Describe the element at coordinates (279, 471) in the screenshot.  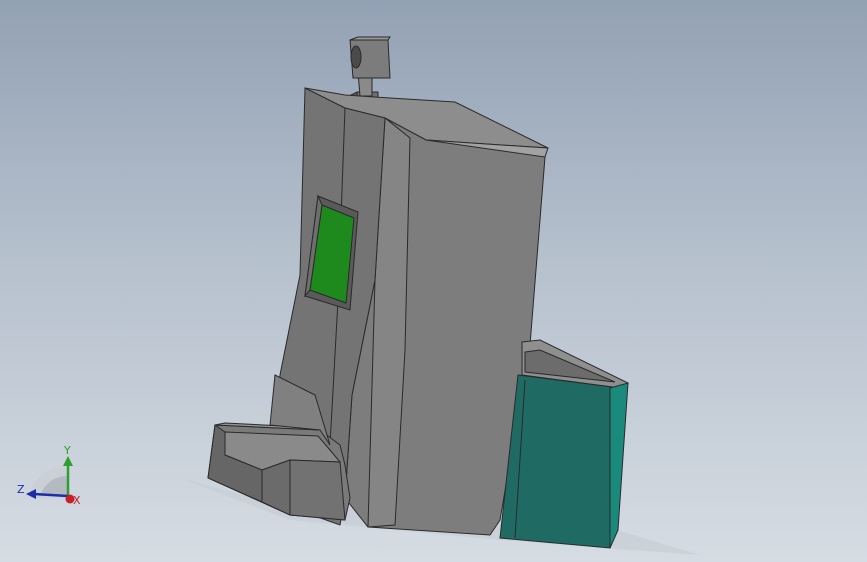
I see `bottom-tray` at that location.